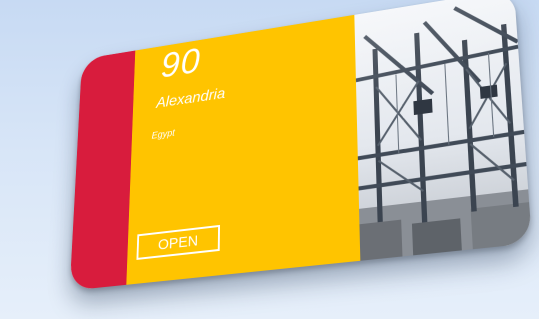 This screenshot has width=539, height=319. Describe the element at coordinates (163, 135) in the screenshot. I see `country-name: Egypt` at that location.